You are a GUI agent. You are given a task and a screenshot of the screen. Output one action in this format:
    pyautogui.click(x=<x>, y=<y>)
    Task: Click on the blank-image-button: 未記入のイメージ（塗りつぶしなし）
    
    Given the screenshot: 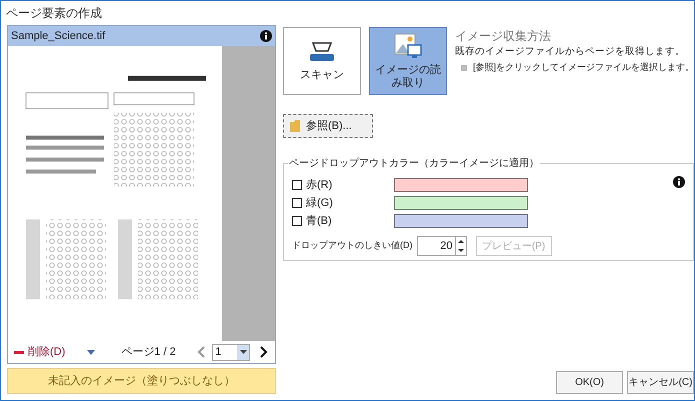 What is the action you would take?
    pyautogui.click(x=141, y=381)
    